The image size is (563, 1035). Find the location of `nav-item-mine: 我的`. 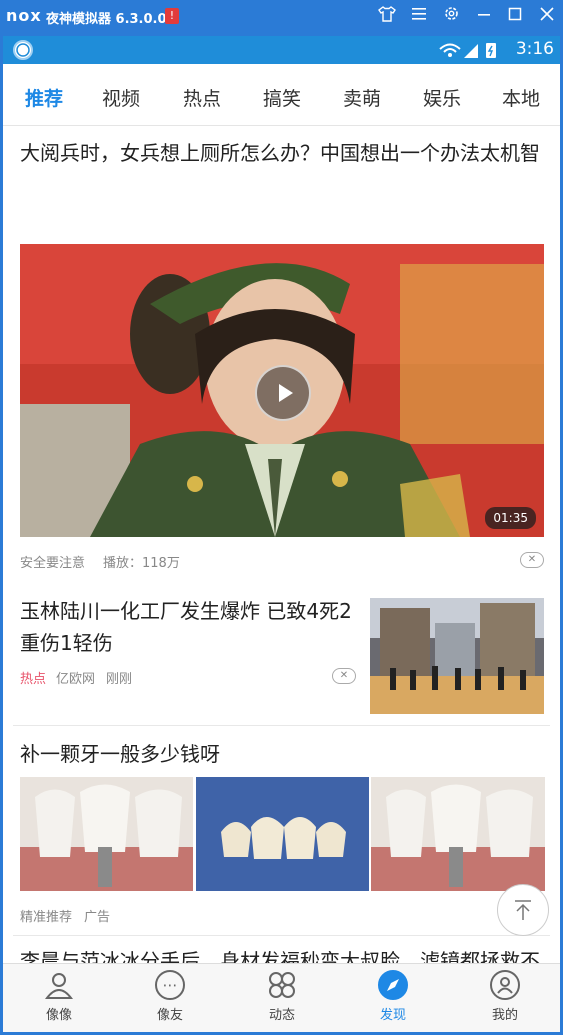

nav-item-mine: 我的 is located at coordinates (505, 996).